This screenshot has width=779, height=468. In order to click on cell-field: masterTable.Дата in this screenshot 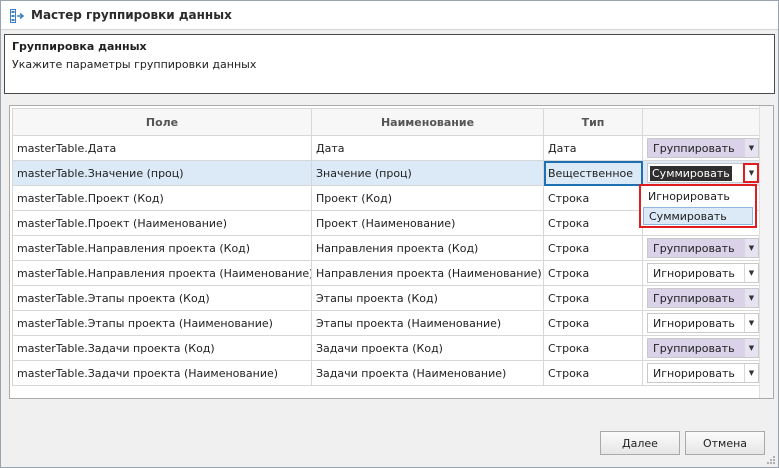, I will do `click(162, 148)`.